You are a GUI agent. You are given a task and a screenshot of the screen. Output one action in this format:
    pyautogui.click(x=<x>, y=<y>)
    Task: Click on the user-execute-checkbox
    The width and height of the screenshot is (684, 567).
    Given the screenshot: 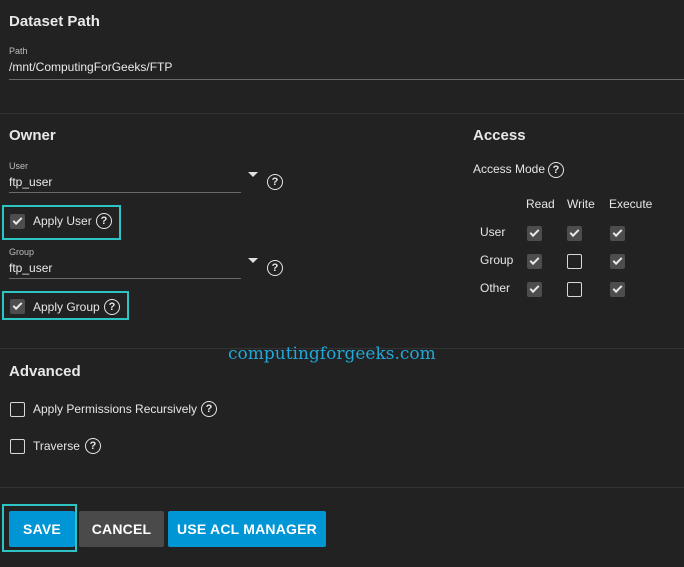 What is the action you would take?
    pyautogui.click(x=617, y=233)
    